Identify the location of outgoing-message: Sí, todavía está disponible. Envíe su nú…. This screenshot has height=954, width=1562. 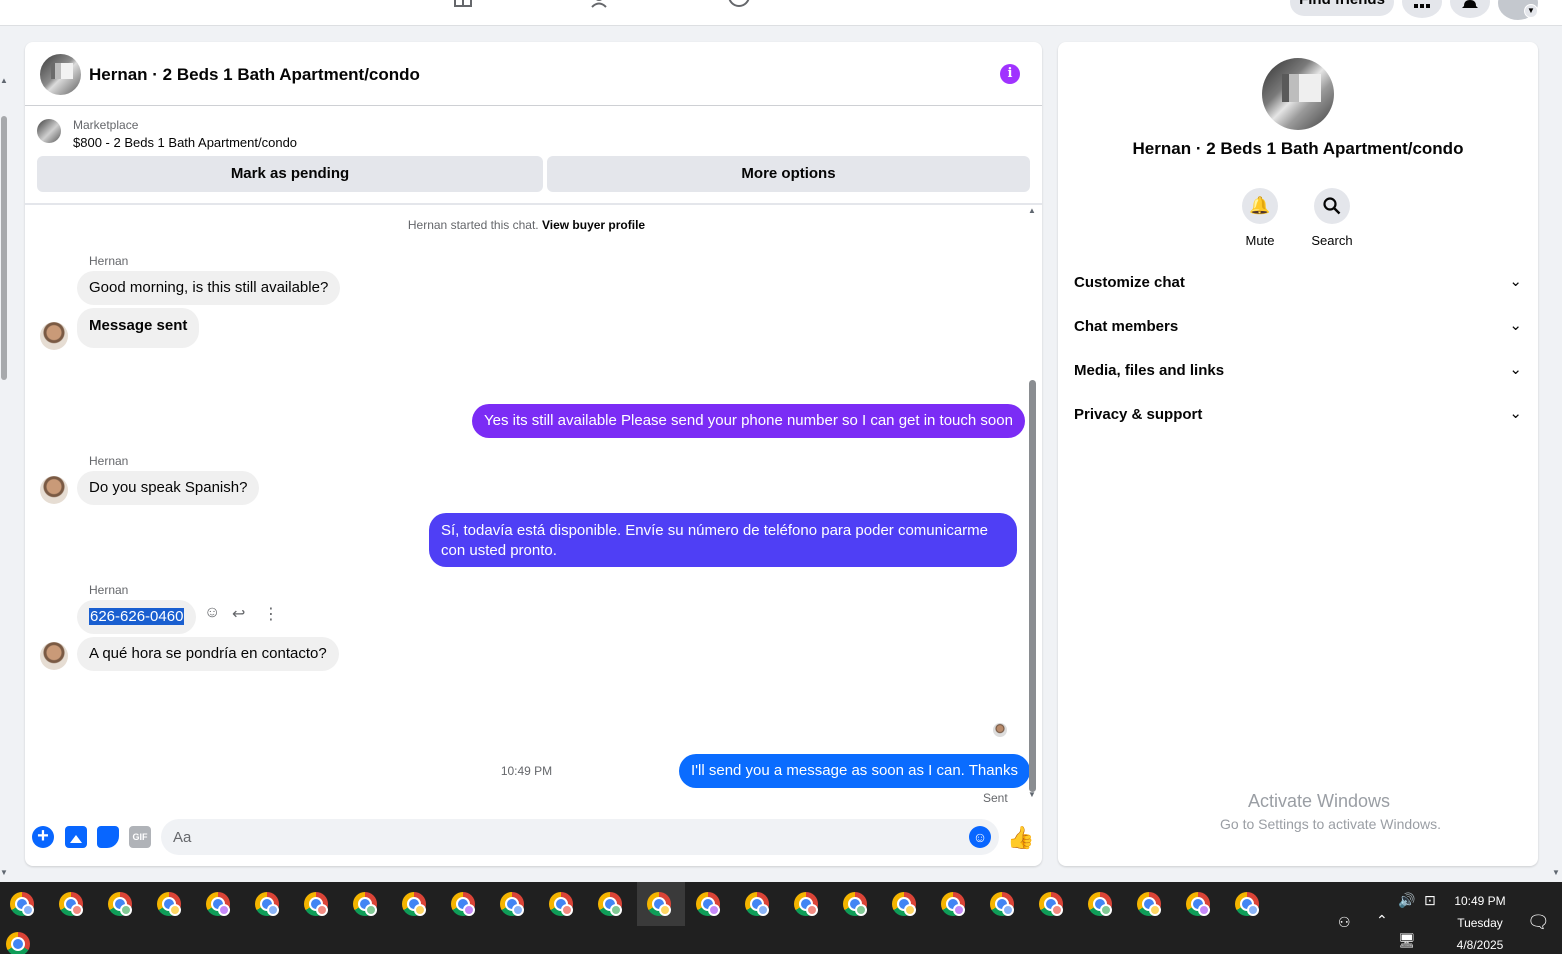
(723, 540).